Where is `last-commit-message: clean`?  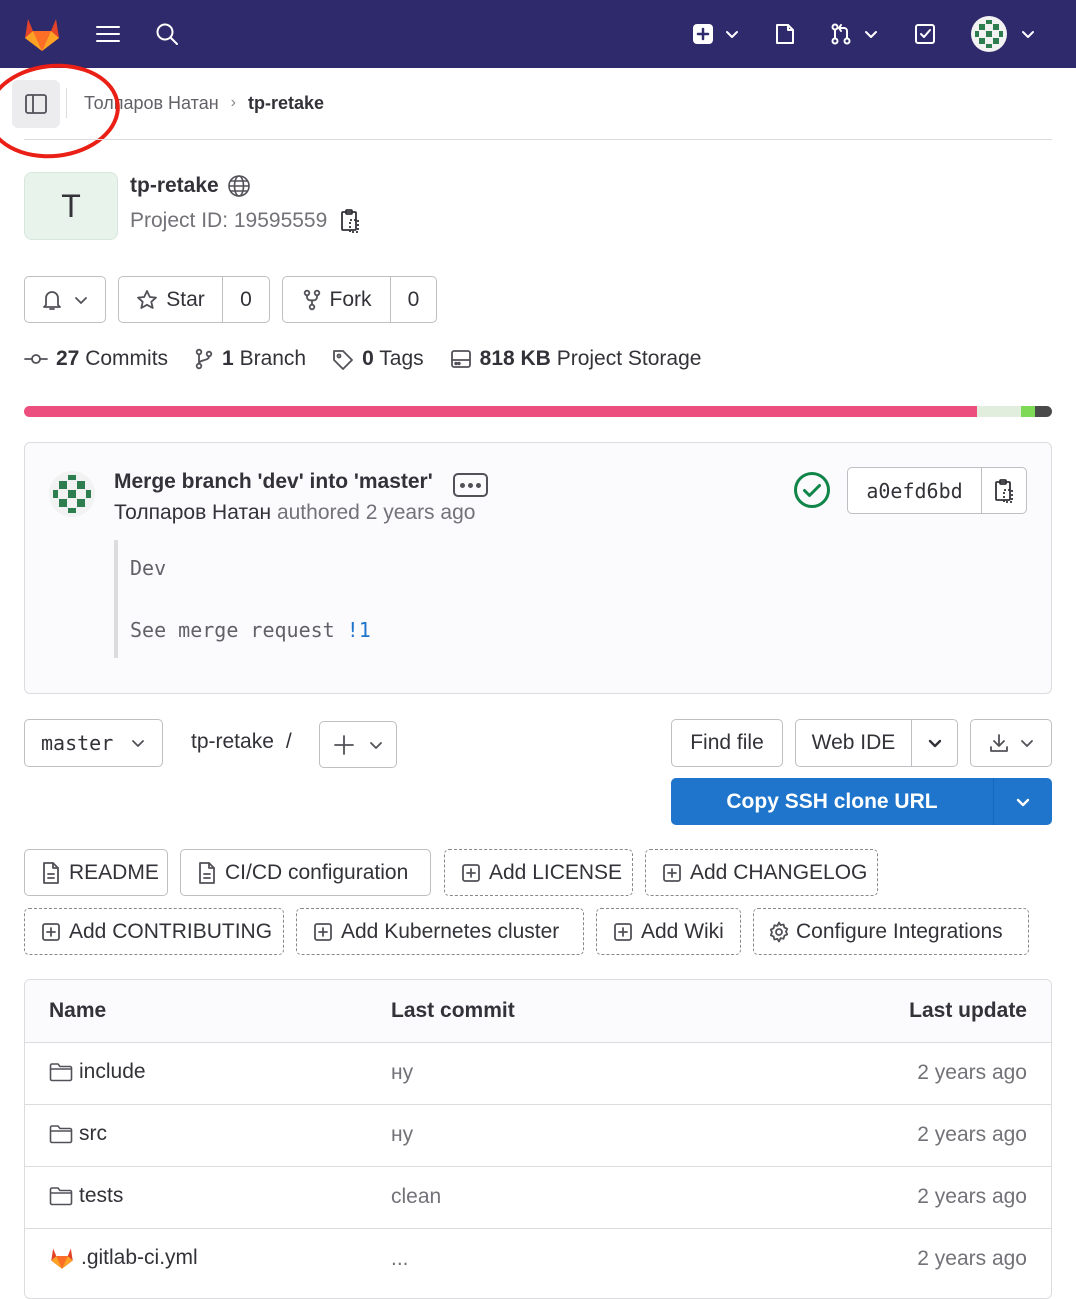 last-commit-message: clean is located at coordinates (416, 1197).